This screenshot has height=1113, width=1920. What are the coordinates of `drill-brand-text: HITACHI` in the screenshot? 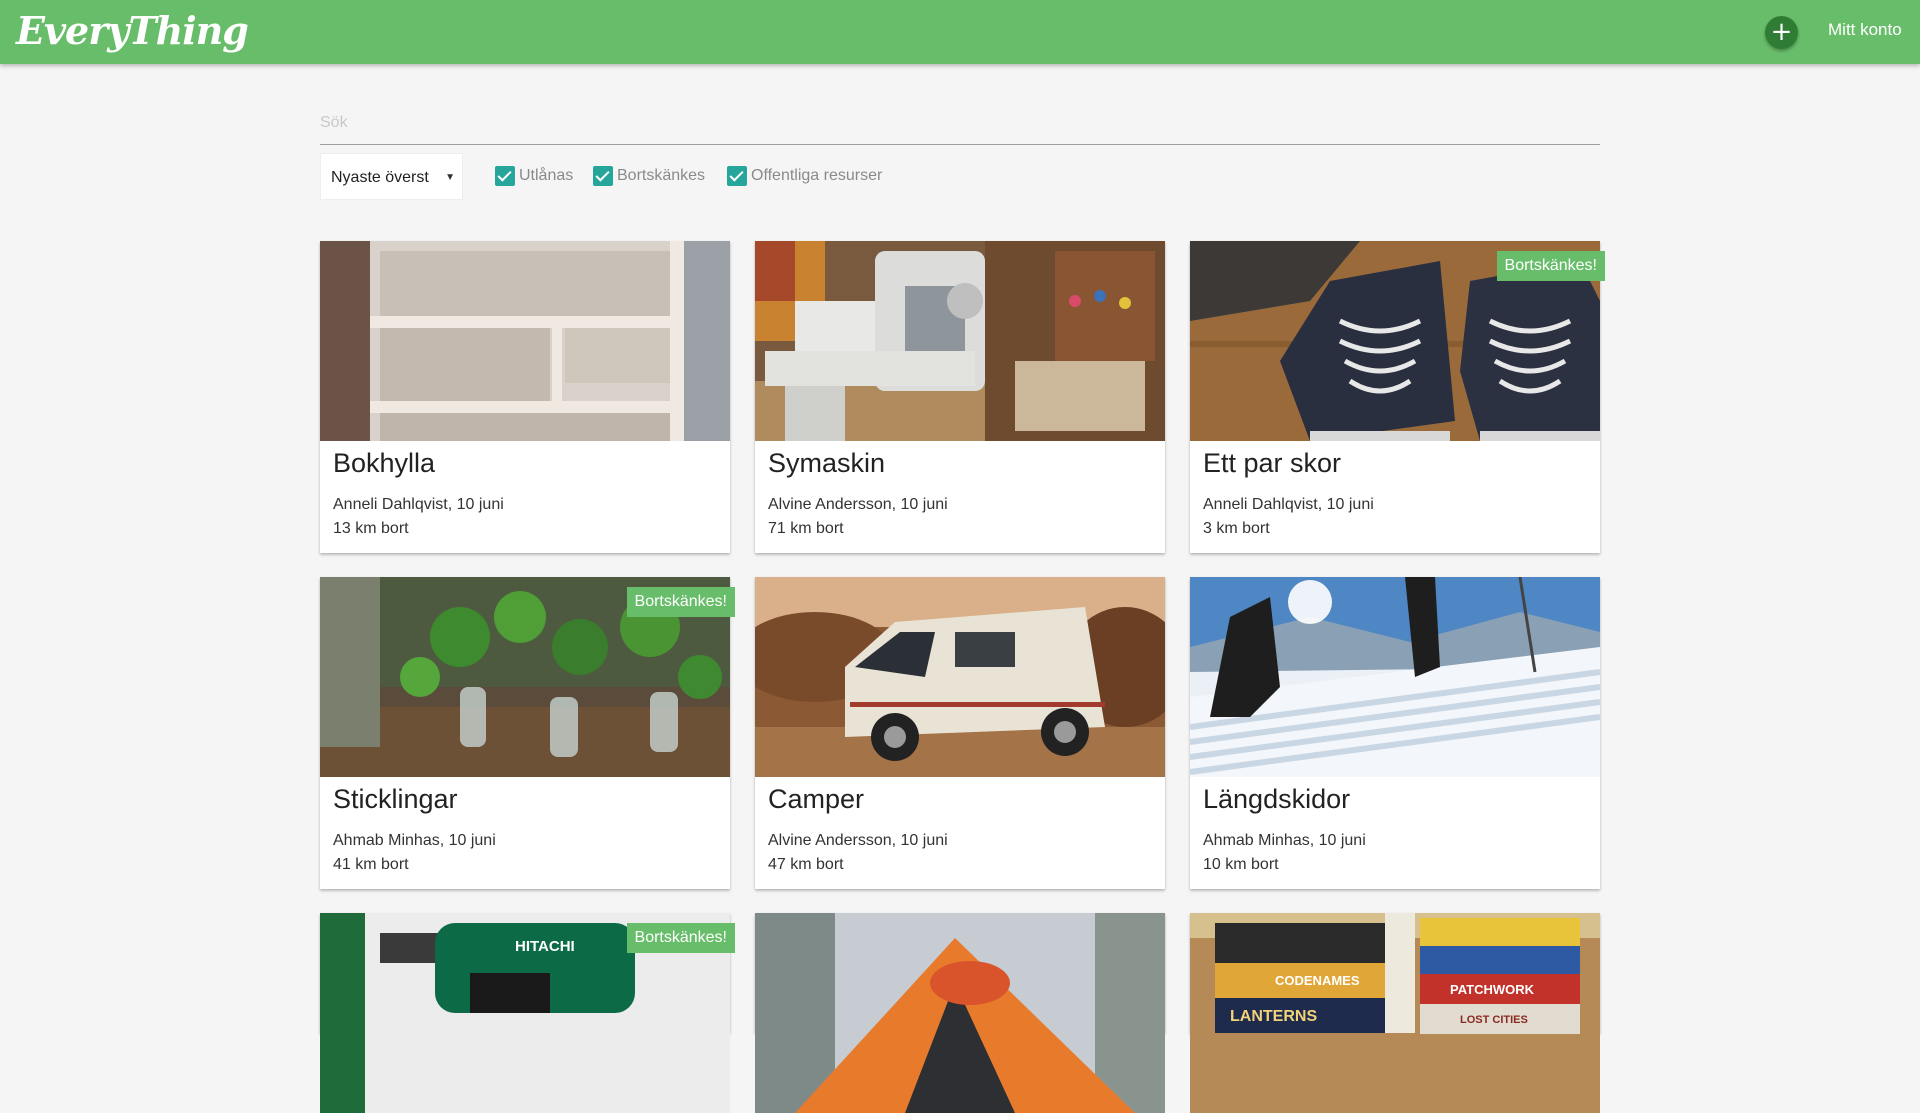 It's located at (545, 946).